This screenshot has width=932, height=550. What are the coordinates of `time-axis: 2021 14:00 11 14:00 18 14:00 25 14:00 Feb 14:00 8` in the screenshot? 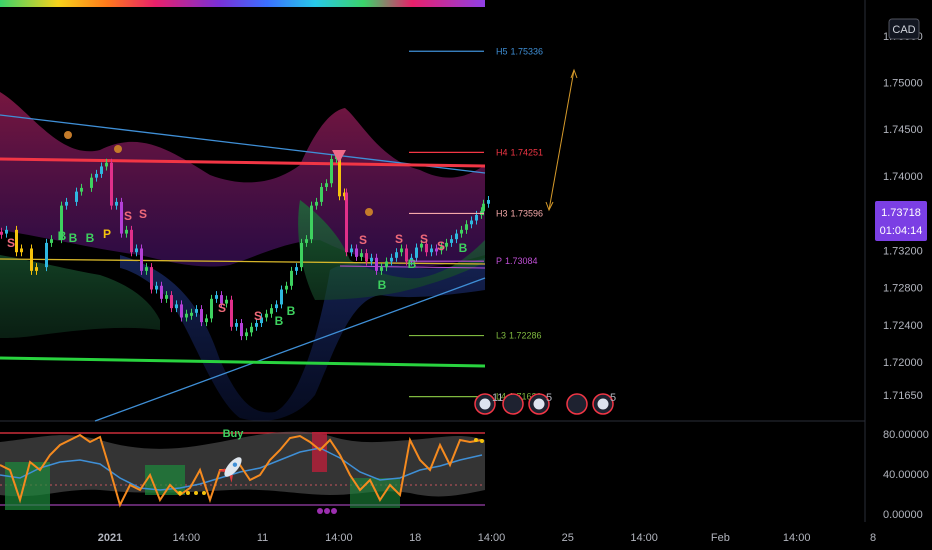 It's located at (487, 538).